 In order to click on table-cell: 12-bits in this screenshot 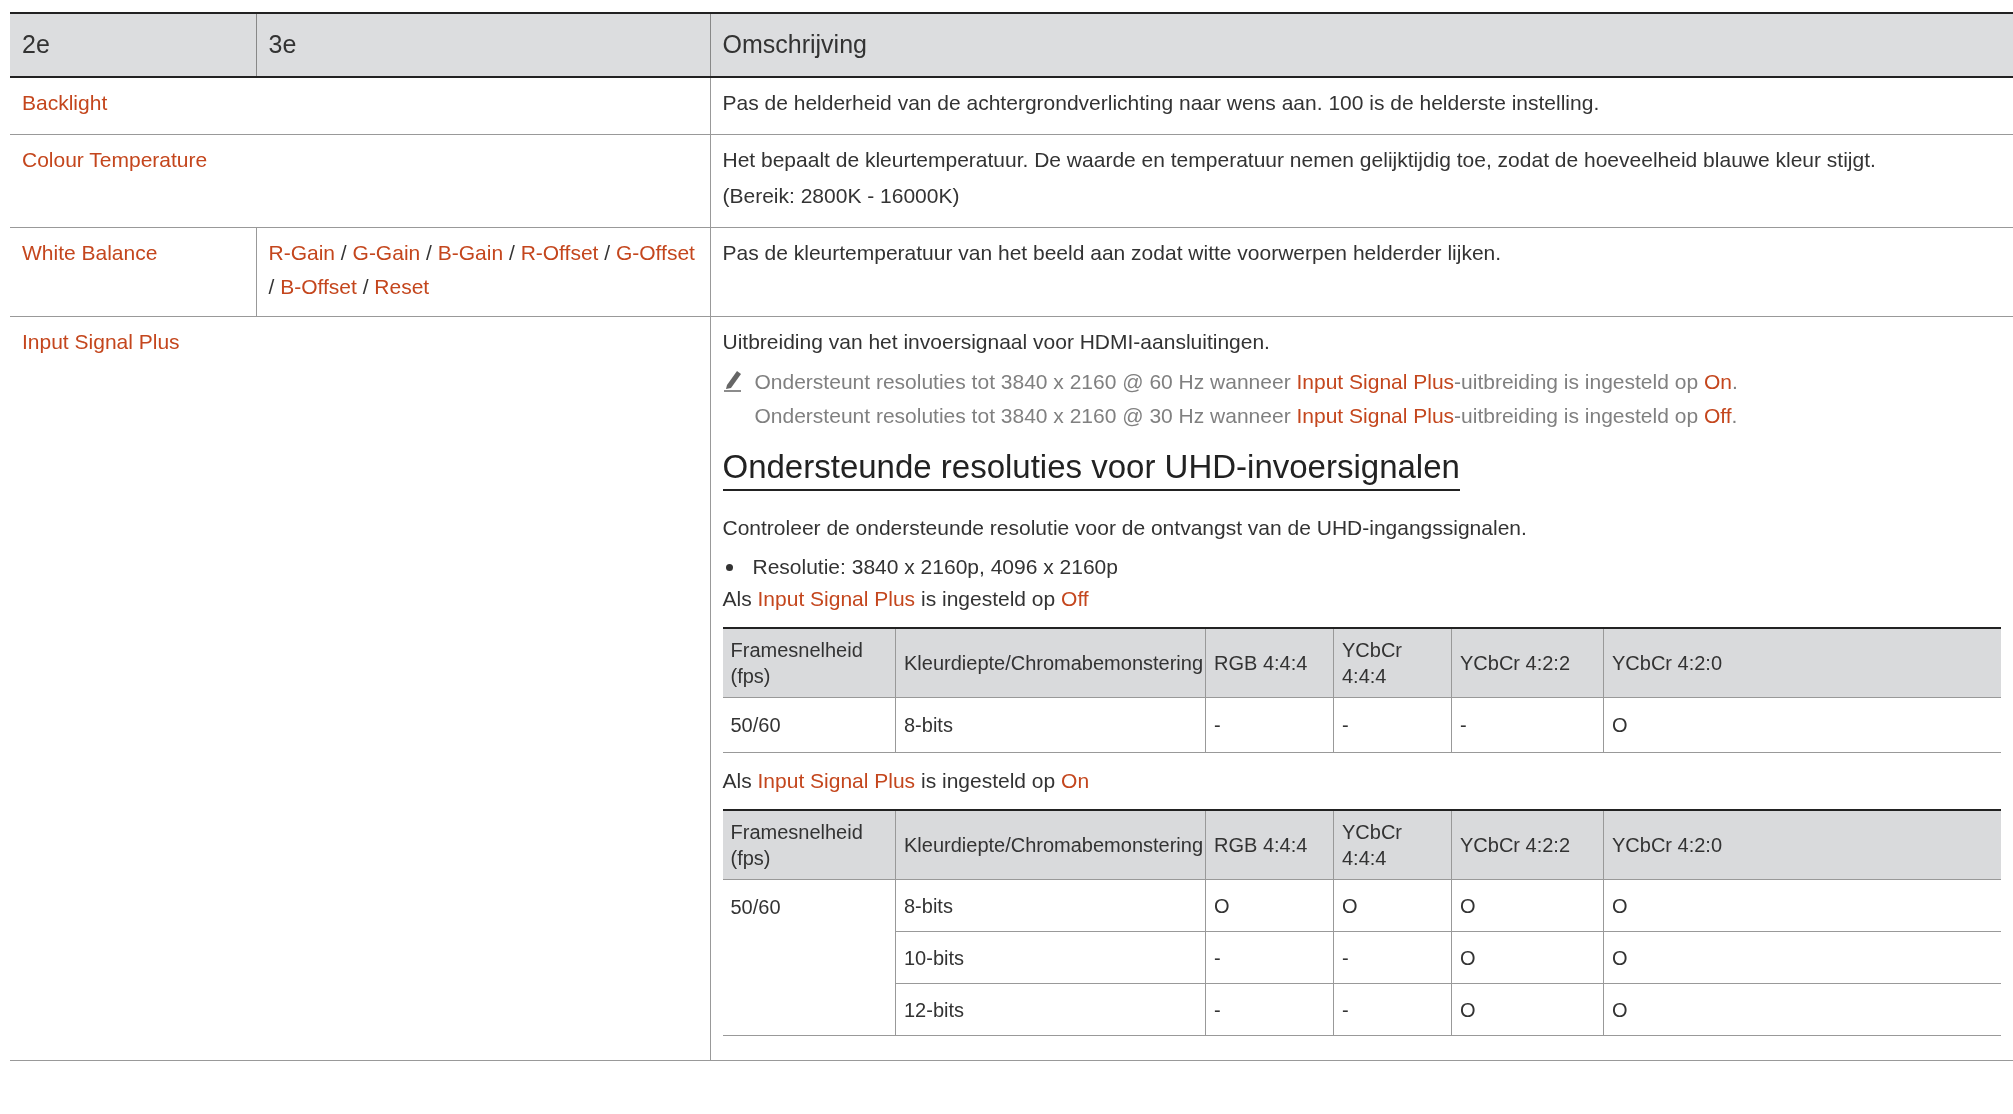, I will do `click(1050, 1009)`.